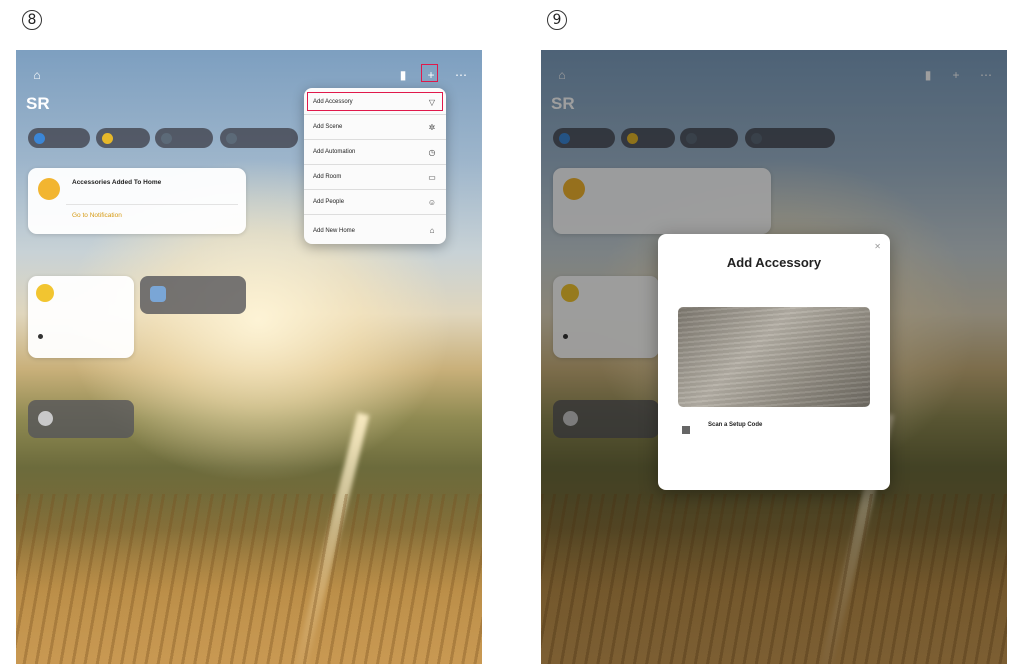 The width and height of the screenshot is (1012, 664). I want to click on chip-climate, so click(59, 138).